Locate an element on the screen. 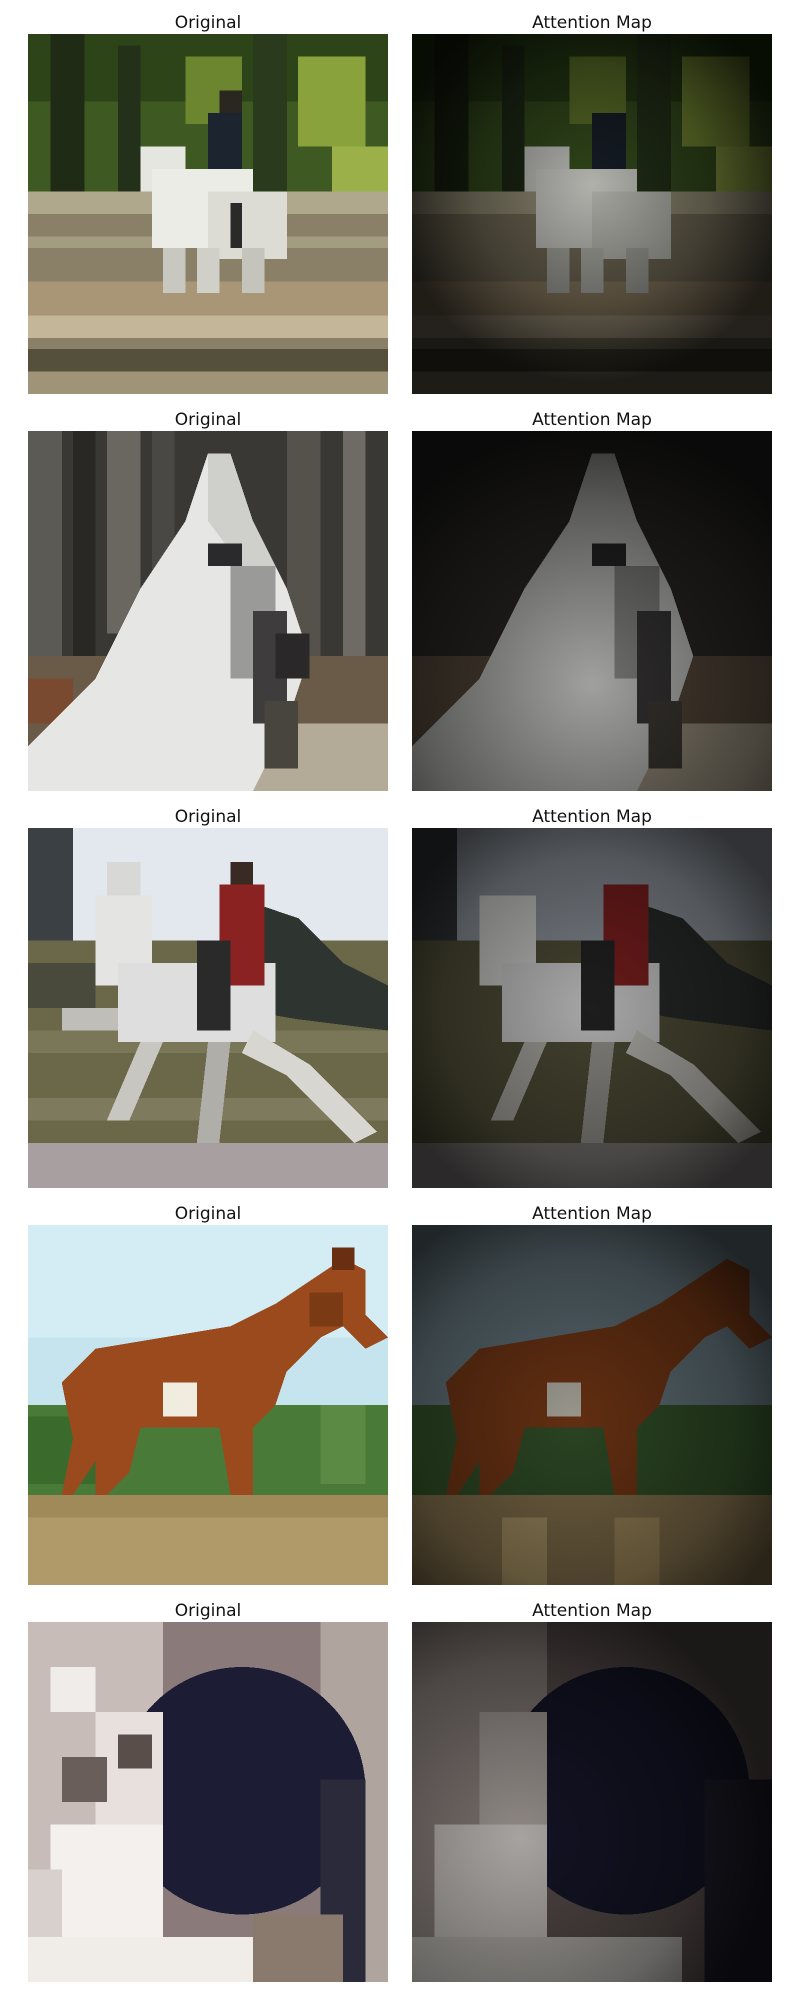 The height and width of the screenshot is (2000, 800). panel-original-4: Original is located at coordinates (208, 1393).